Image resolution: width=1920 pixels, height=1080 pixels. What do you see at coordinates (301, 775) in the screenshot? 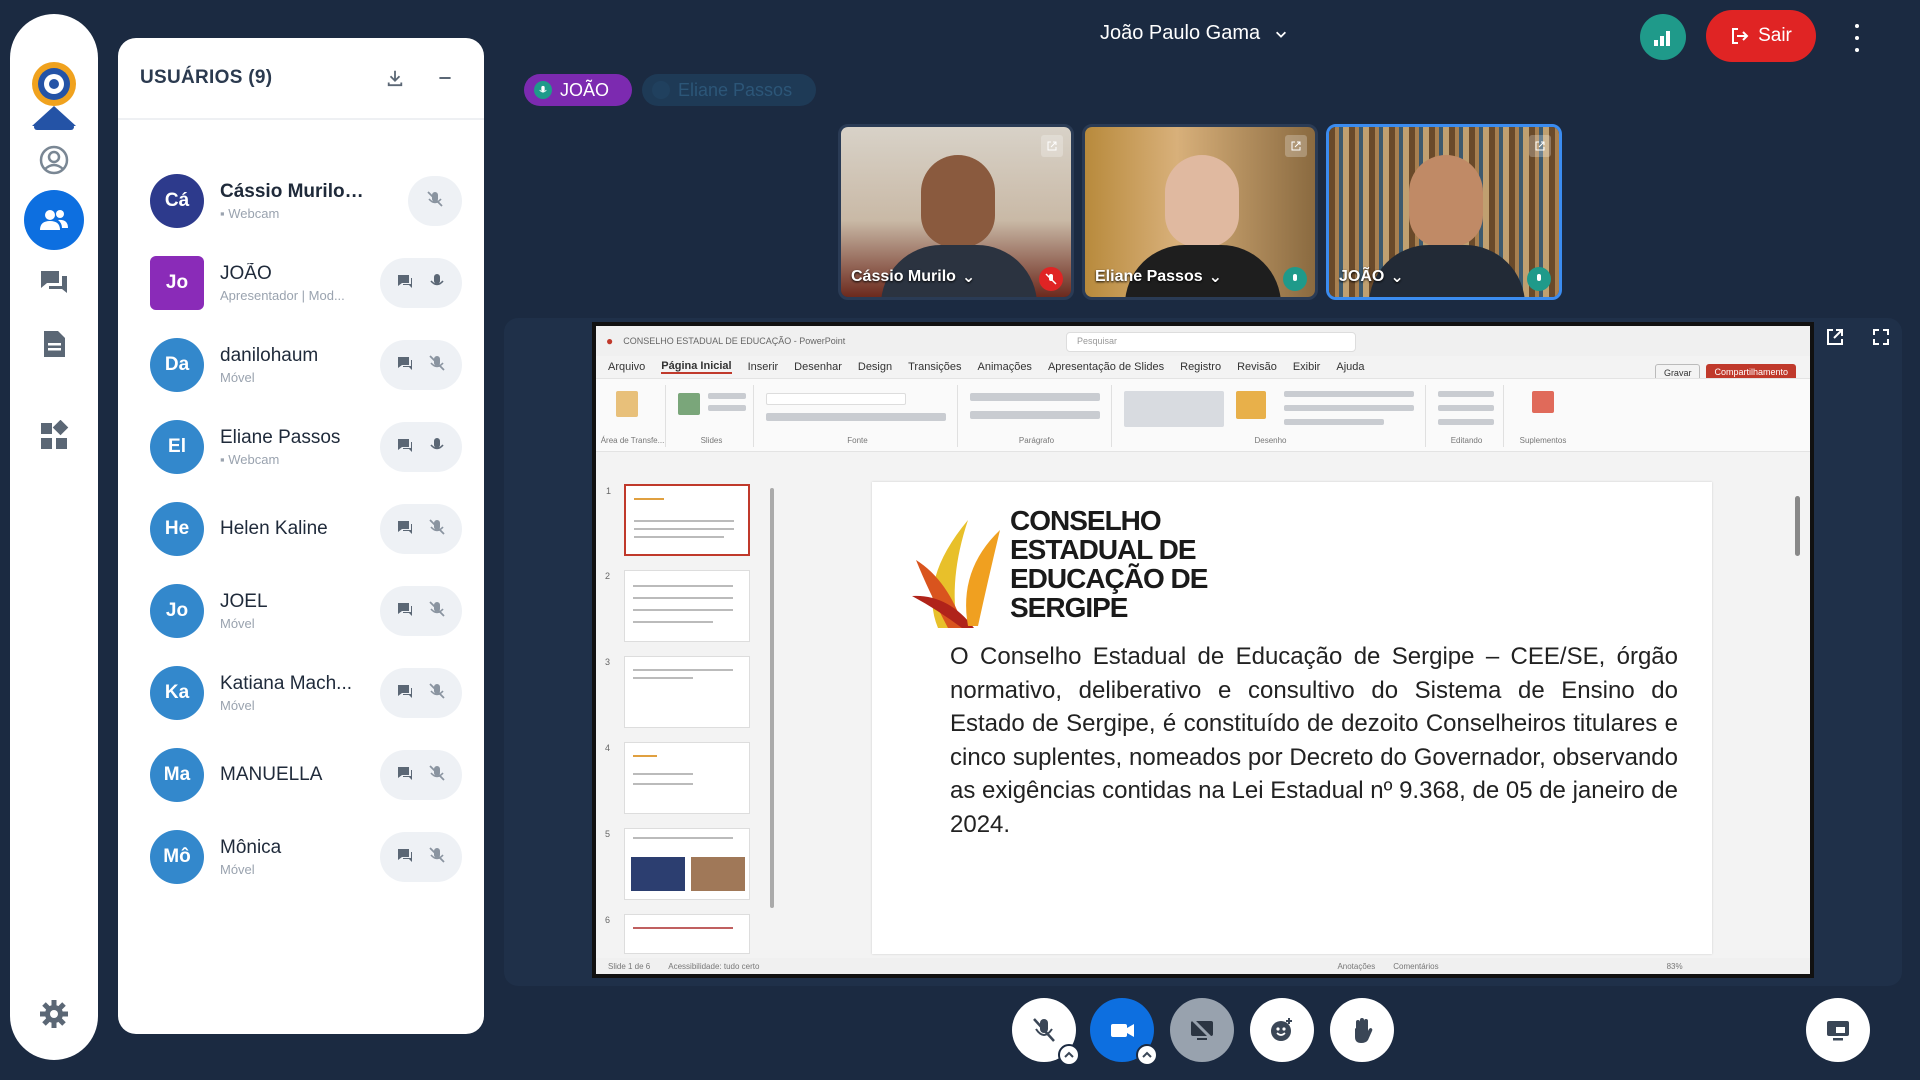
I see `user-row: Ma MANUELLA` at bounding box center [301, 775].